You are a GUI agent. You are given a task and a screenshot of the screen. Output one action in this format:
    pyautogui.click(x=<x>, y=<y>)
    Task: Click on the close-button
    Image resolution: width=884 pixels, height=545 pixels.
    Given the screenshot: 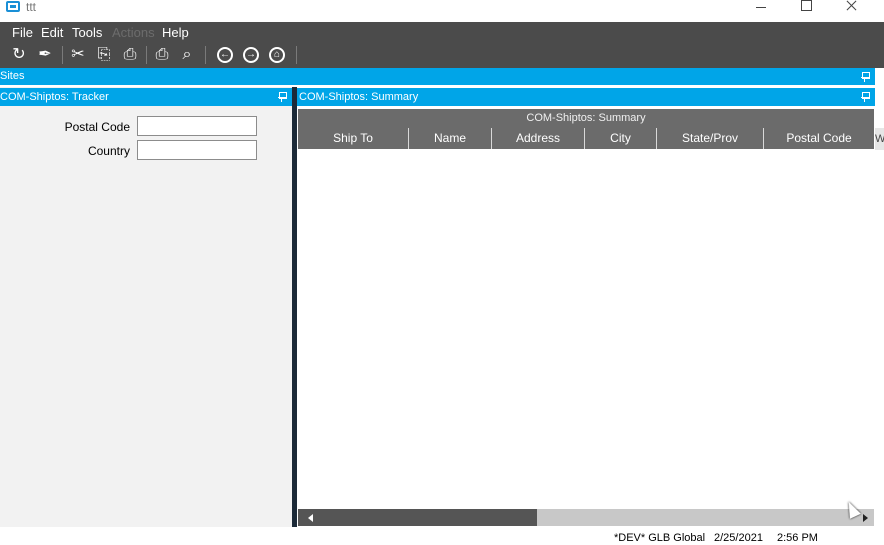 What is the action you would take?
    pyautogui.click(x=852, y=7)
    